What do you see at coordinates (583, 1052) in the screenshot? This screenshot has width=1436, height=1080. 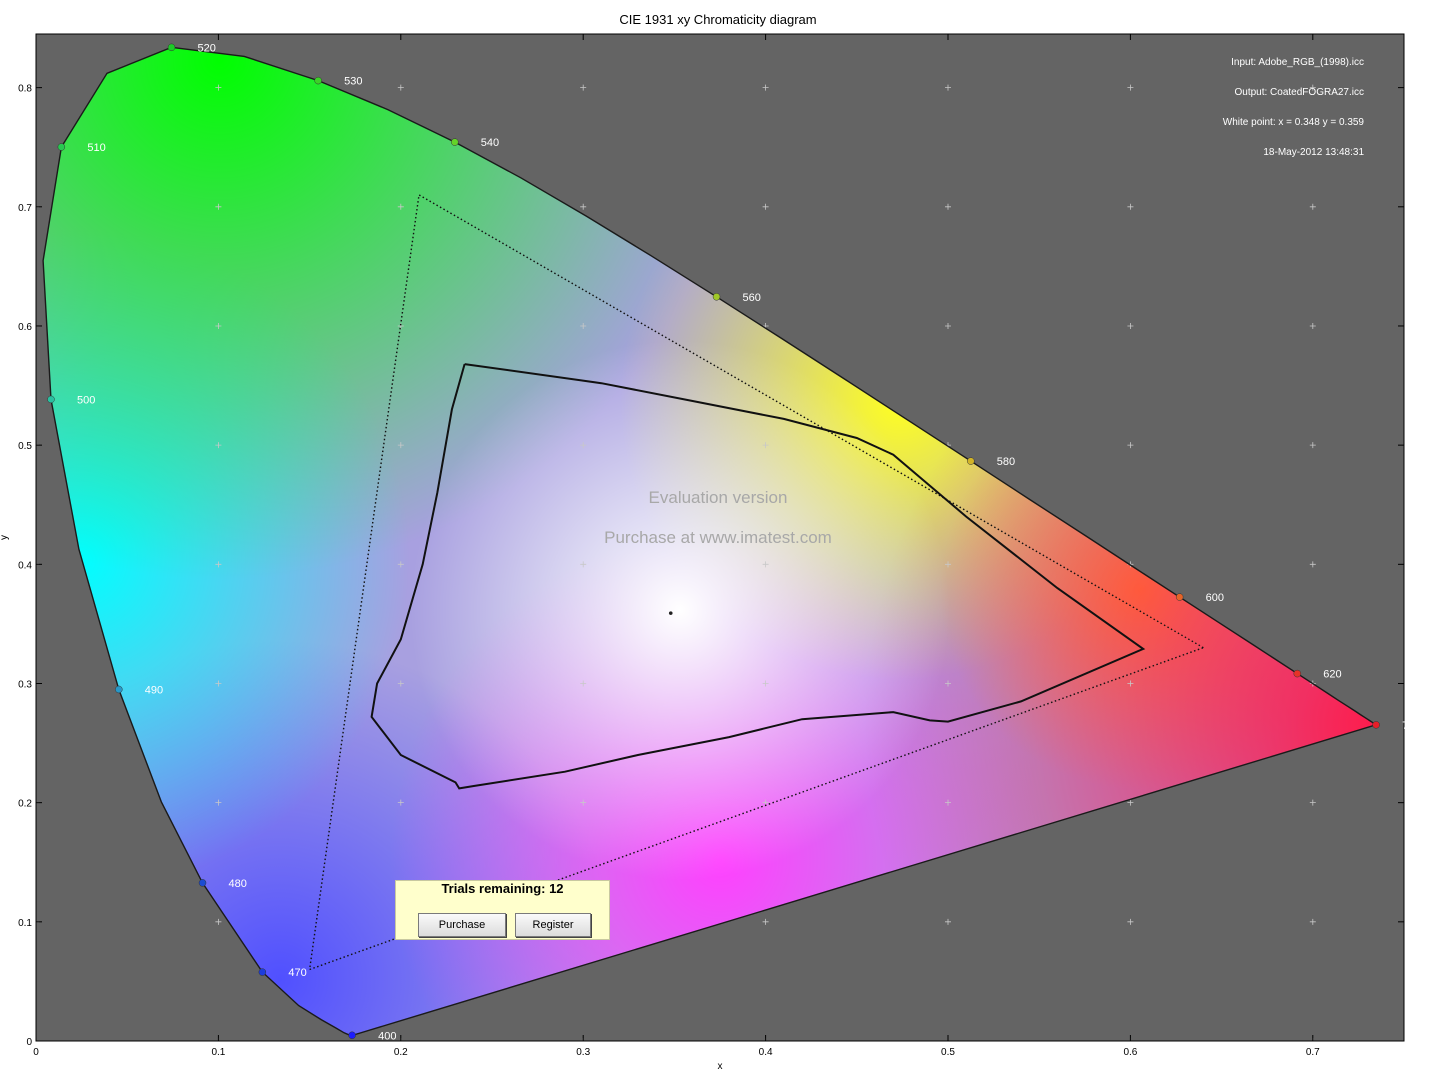 I see `x-tick-label: 0.3` at bounding box center [583, 1052].